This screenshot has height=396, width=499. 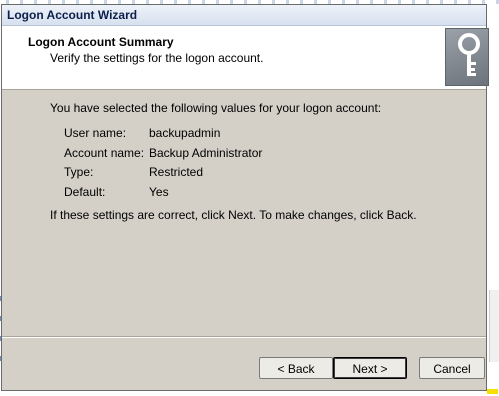 What do you see at coordinates (159, 192) in the screenshot?
I see `field-value-default: Yes` at bounding box center [159, 192].